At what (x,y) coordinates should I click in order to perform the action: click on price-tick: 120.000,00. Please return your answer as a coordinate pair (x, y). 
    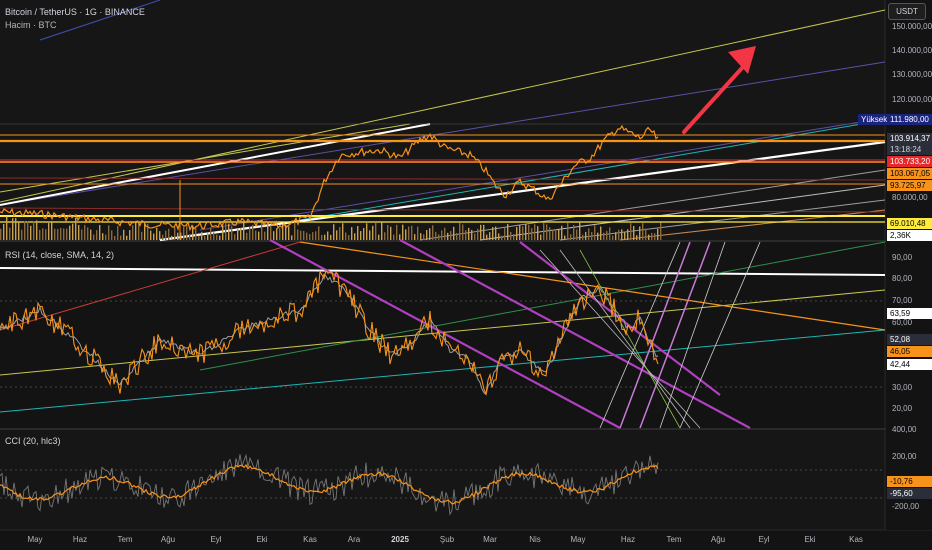
    Looking at the image, I should click on (912, 99).